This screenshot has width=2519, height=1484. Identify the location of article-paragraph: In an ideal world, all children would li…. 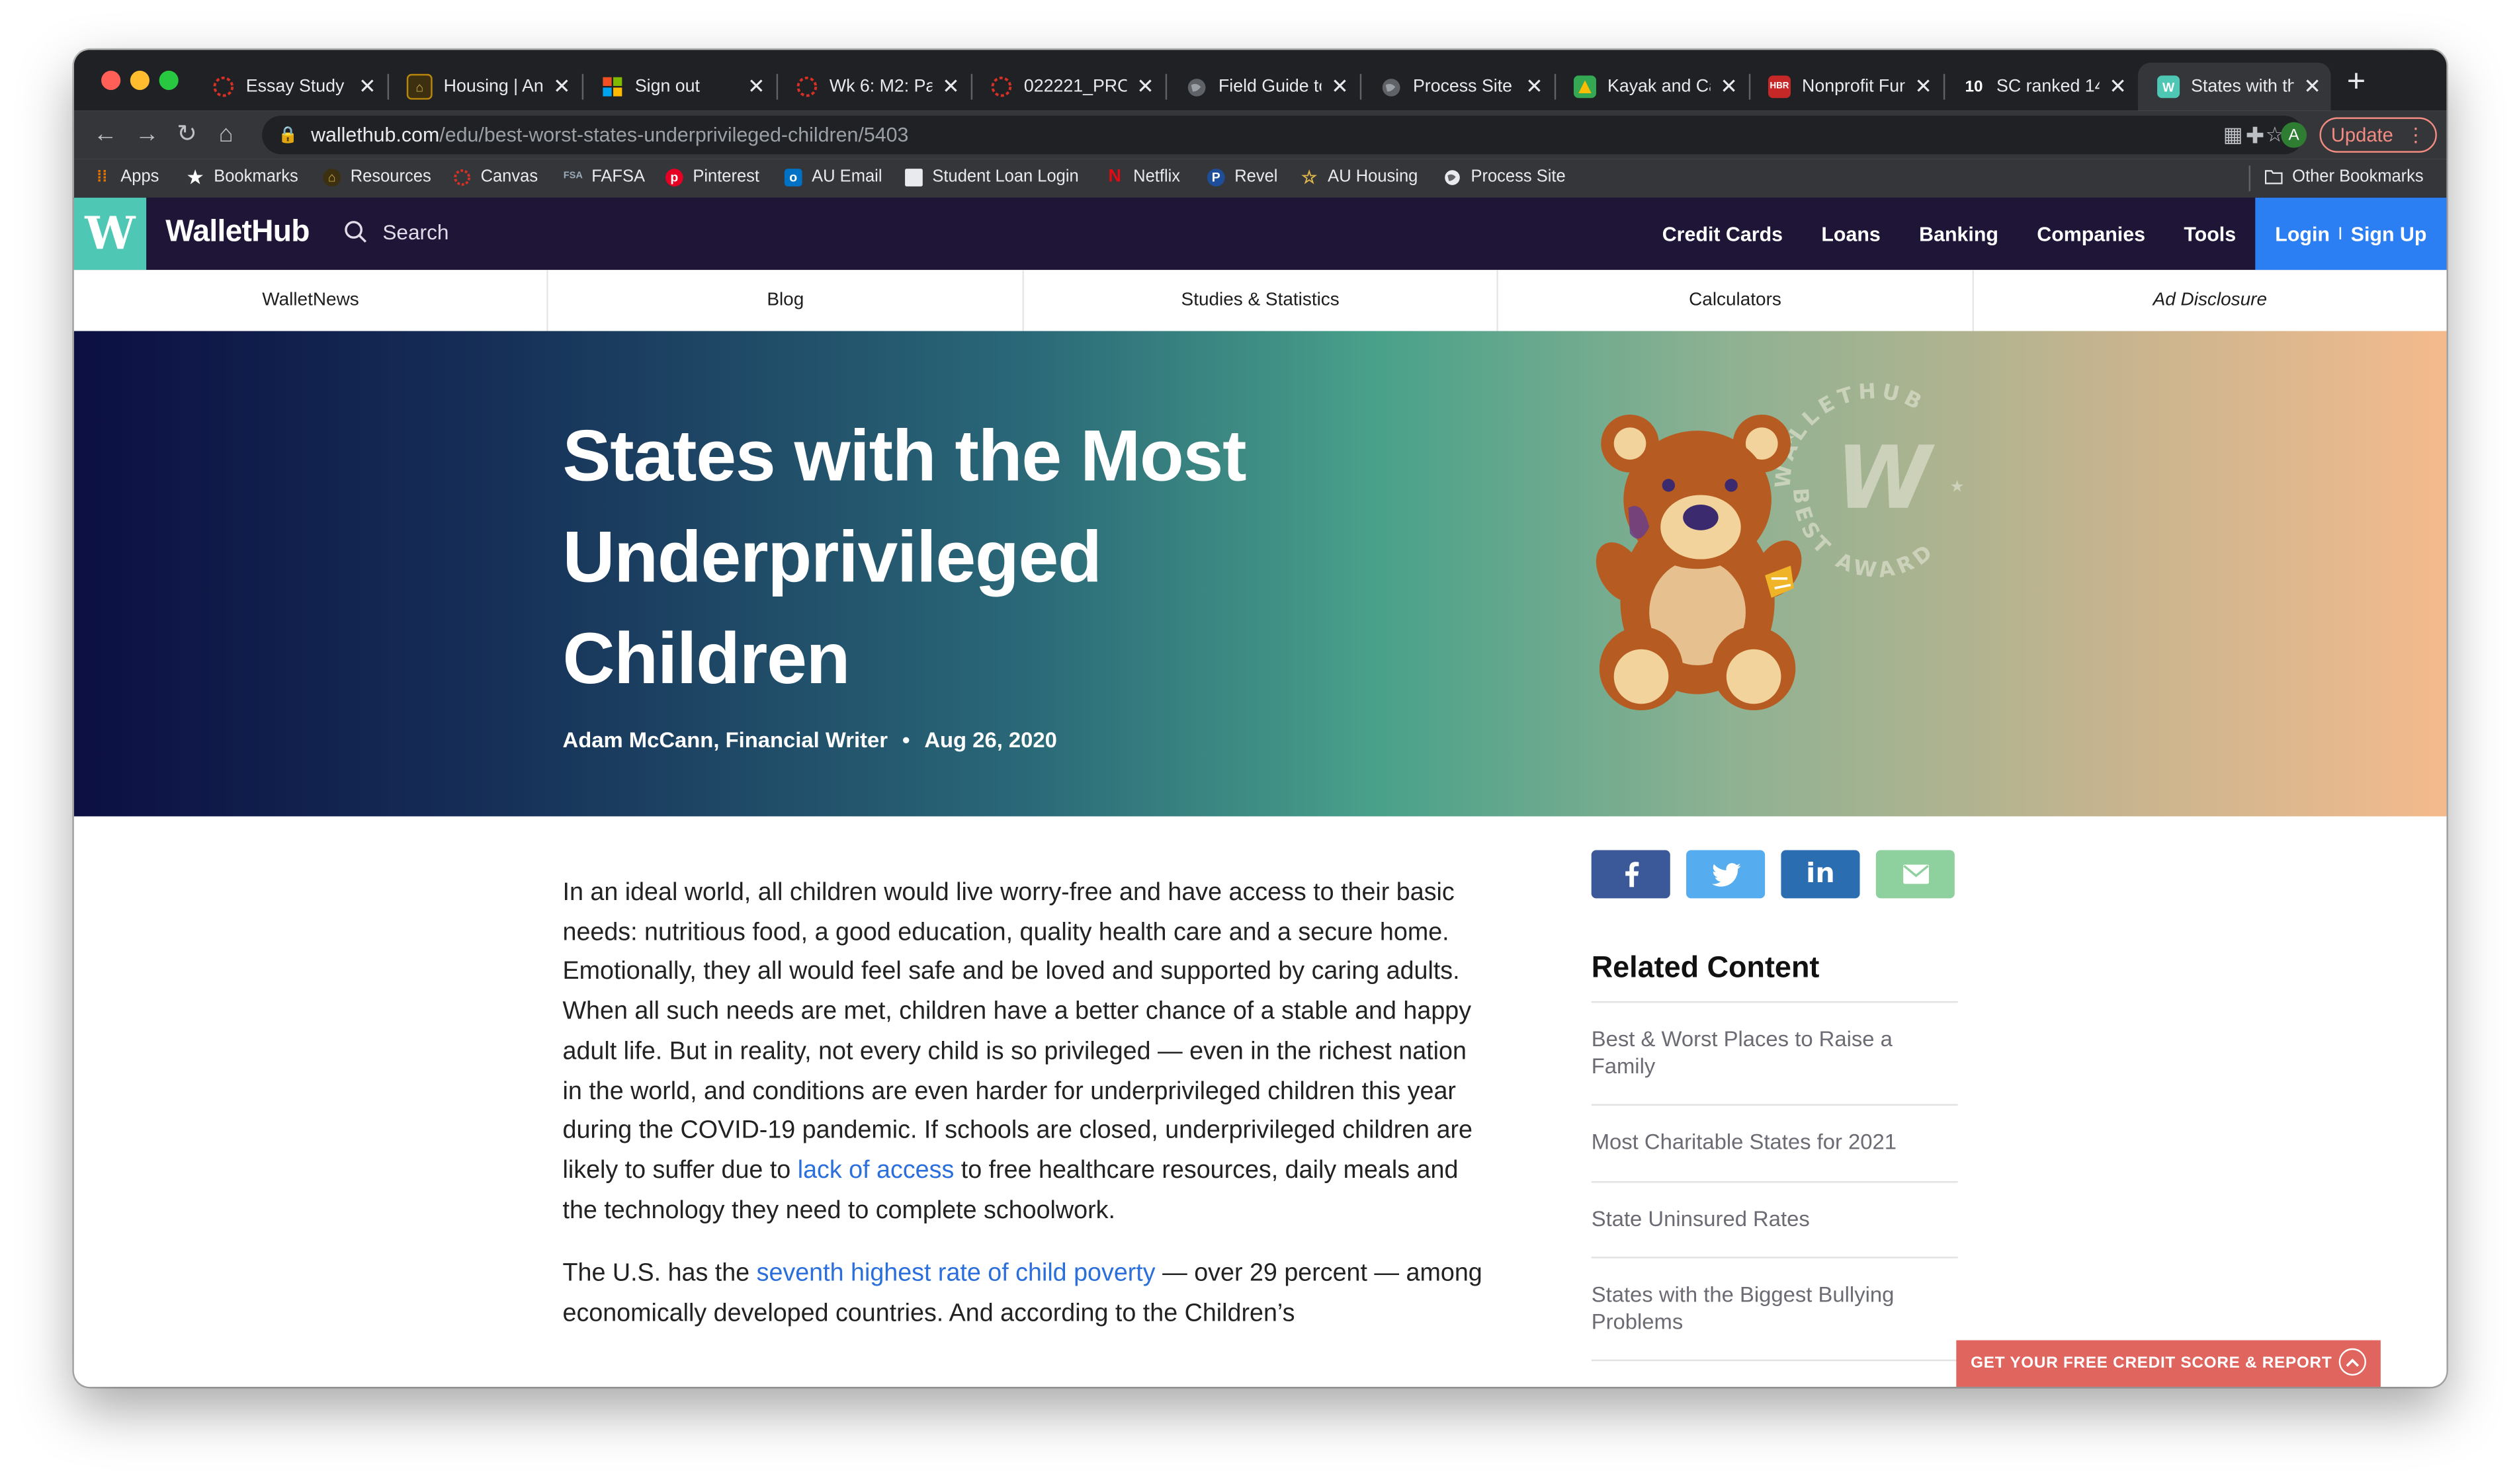
(1027, 1052).